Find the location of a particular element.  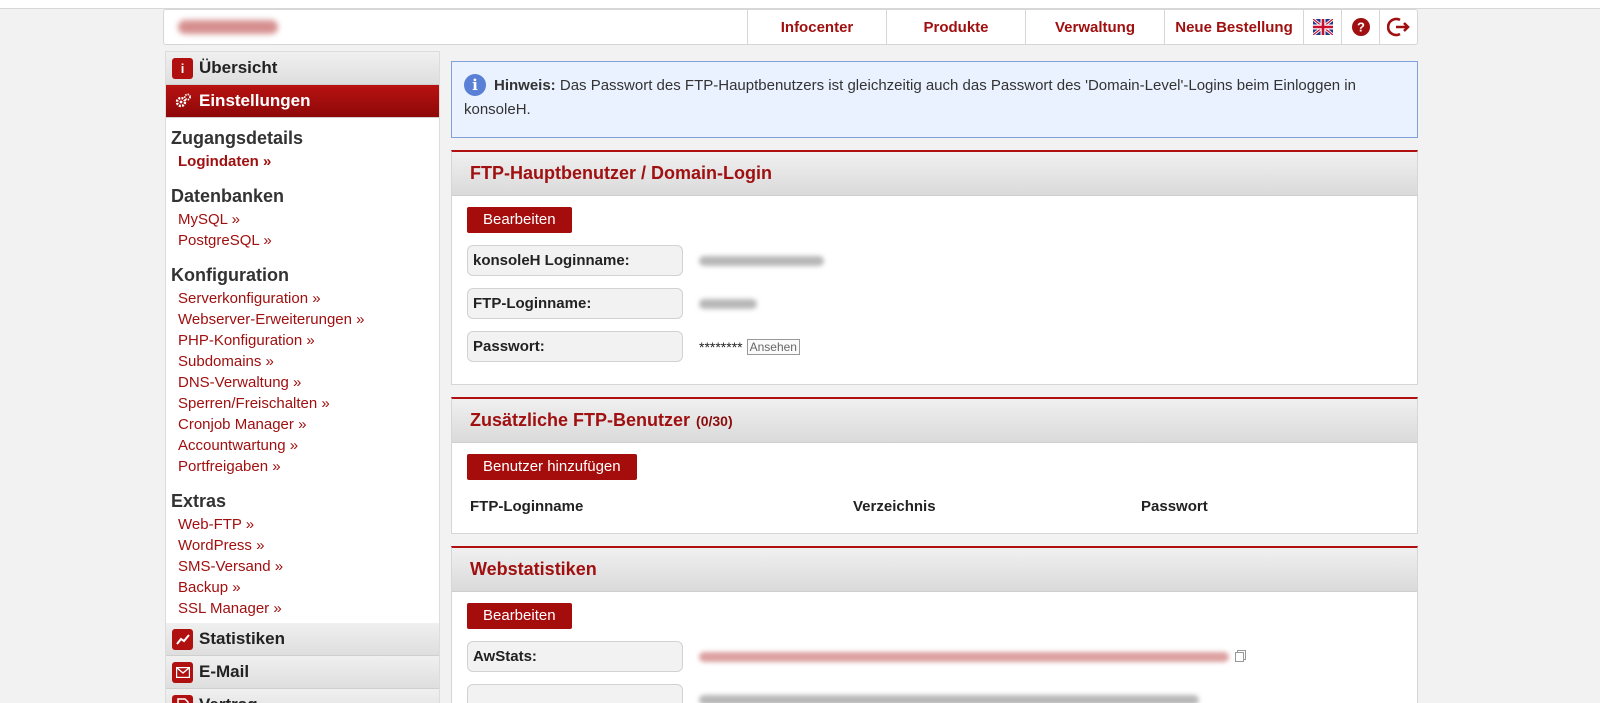

field-label: FTP-Loginname: is located at coordinates (575, 303).